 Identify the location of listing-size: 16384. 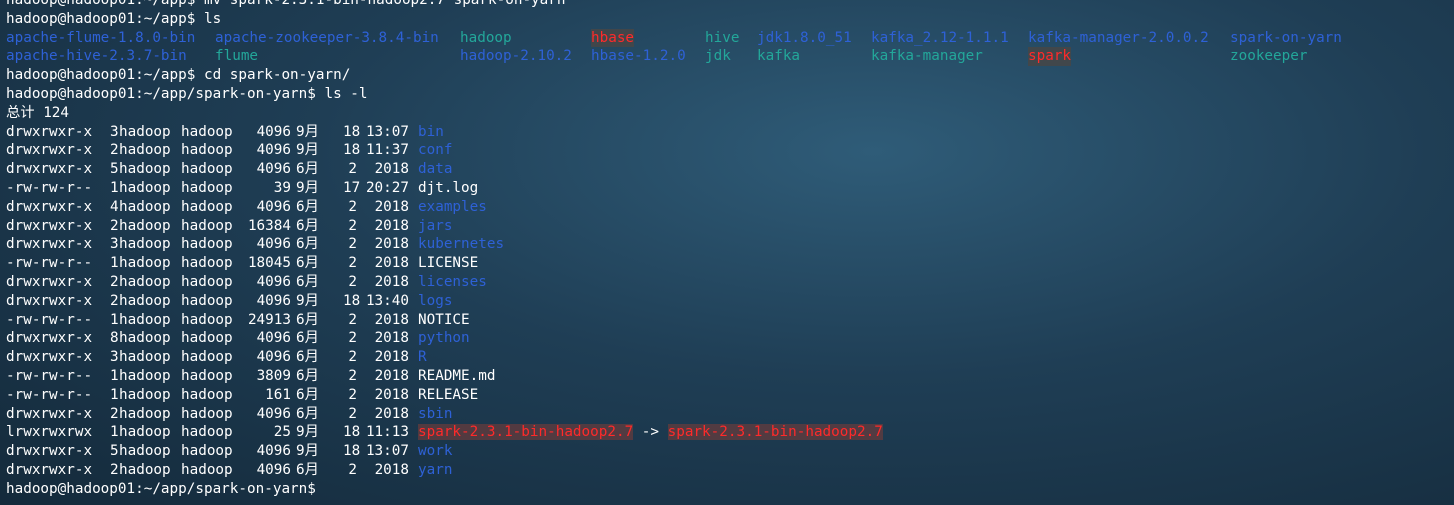
(269, 225).